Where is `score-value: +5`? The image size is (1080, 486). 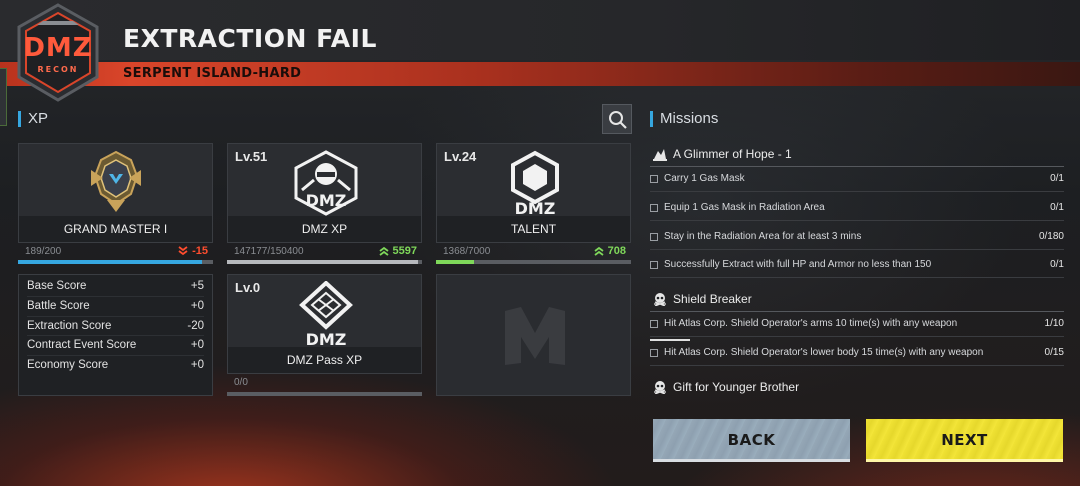 score-value: +5 is located at coordinates (197, 286).